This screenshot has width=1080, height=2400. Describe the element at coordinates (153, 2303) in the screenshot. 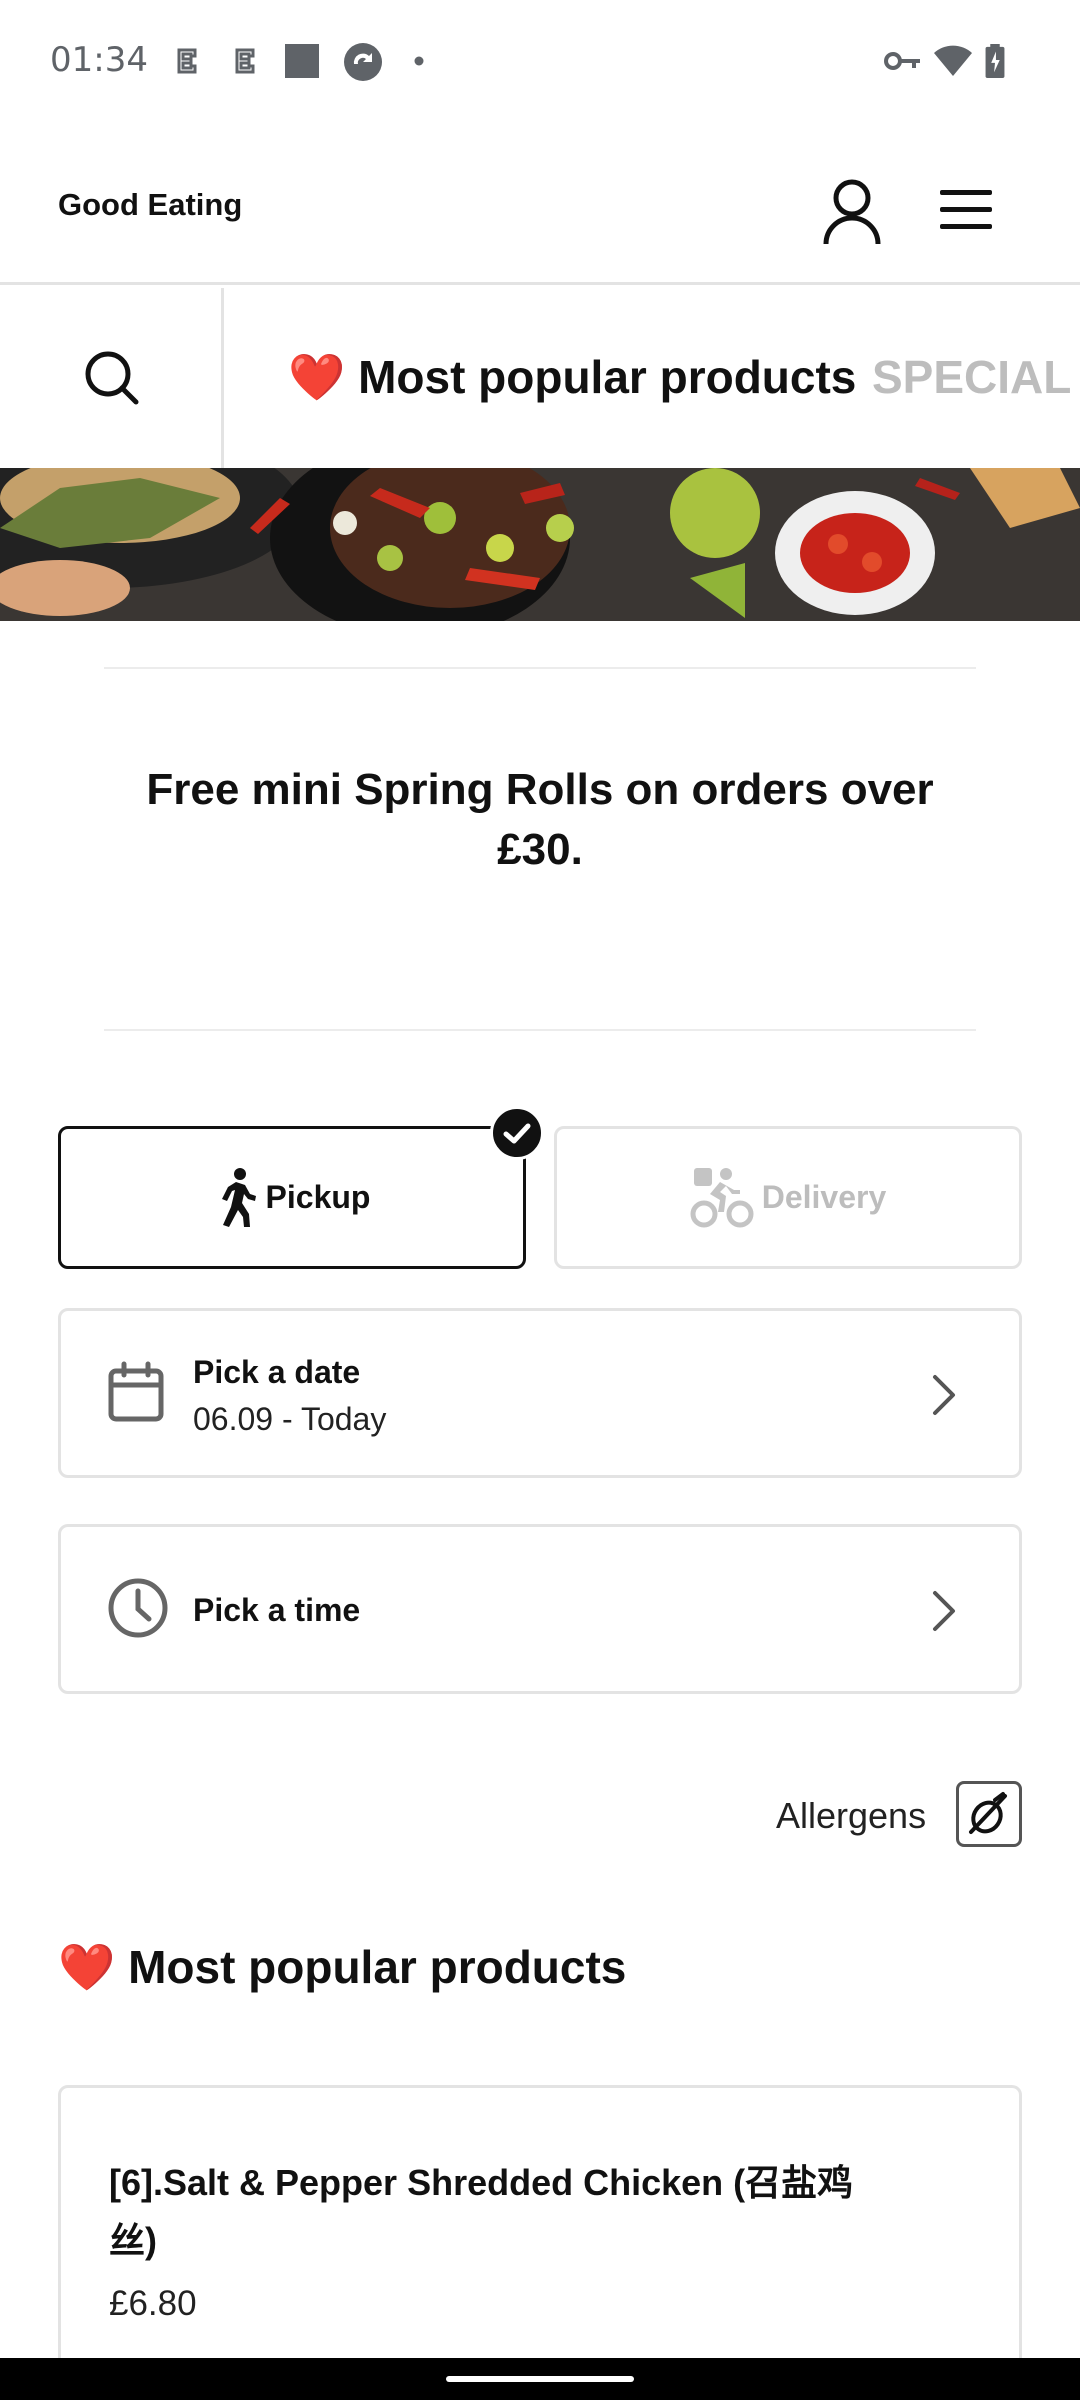

I see `product-price: £6.80` at that location.